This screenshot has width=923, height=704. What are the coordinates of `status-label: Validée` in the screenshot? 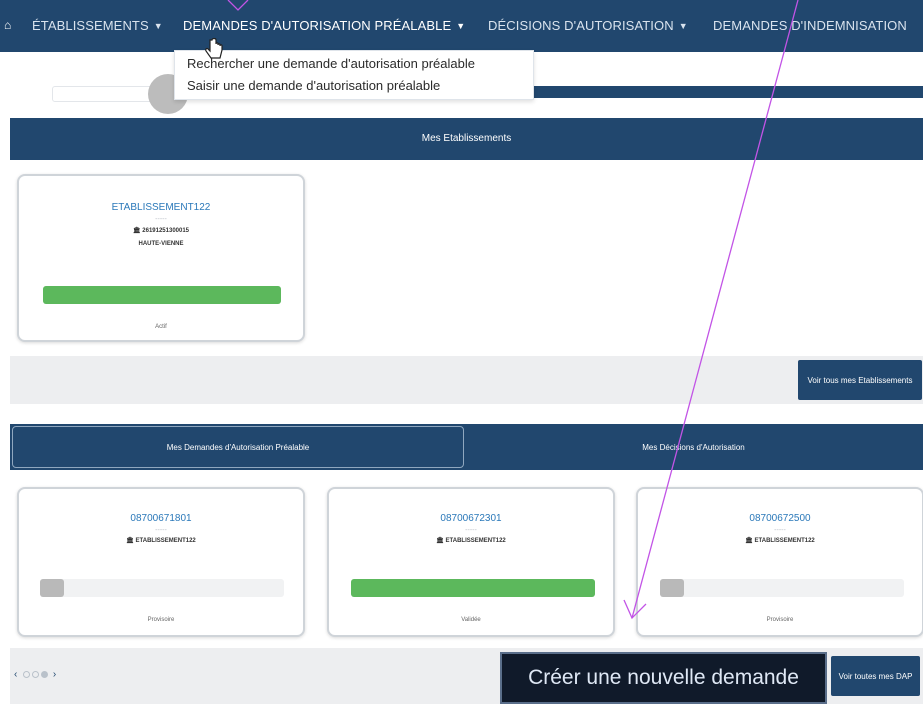 It's located at (471, 620).